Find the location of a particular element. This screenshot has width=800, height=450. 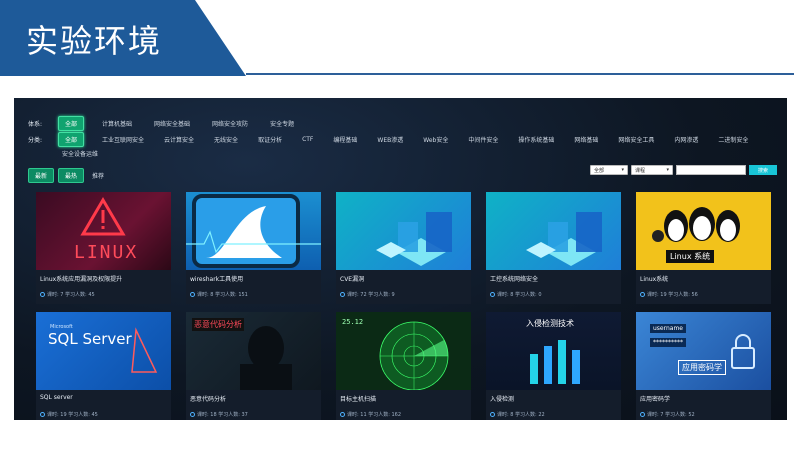

course-thumbnail: LINUX is located at coordinates (103, 231).